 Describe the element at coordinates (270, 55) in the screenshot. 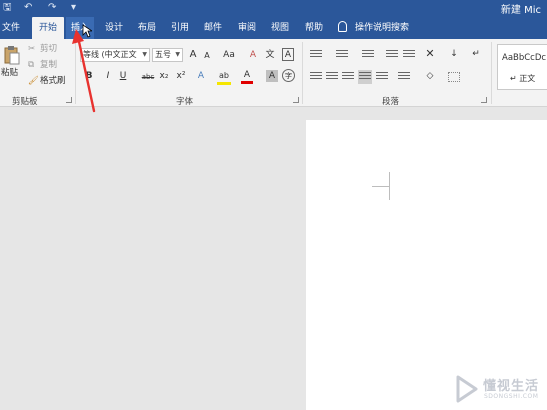

I see `phonetic-guide-button: 文` at that location.